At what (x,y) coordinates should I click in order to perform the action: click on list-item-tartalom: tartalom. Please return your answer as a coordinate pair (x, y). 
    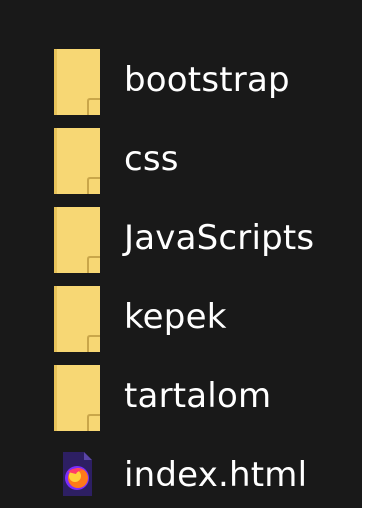
    Looking at the image, I should click on (204, 404).